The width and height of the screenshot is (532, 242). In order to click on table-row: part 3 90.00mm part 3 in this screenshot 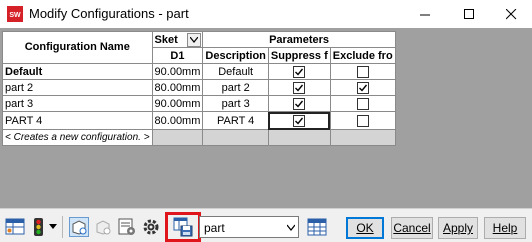, I will do `click(199, 103)`.